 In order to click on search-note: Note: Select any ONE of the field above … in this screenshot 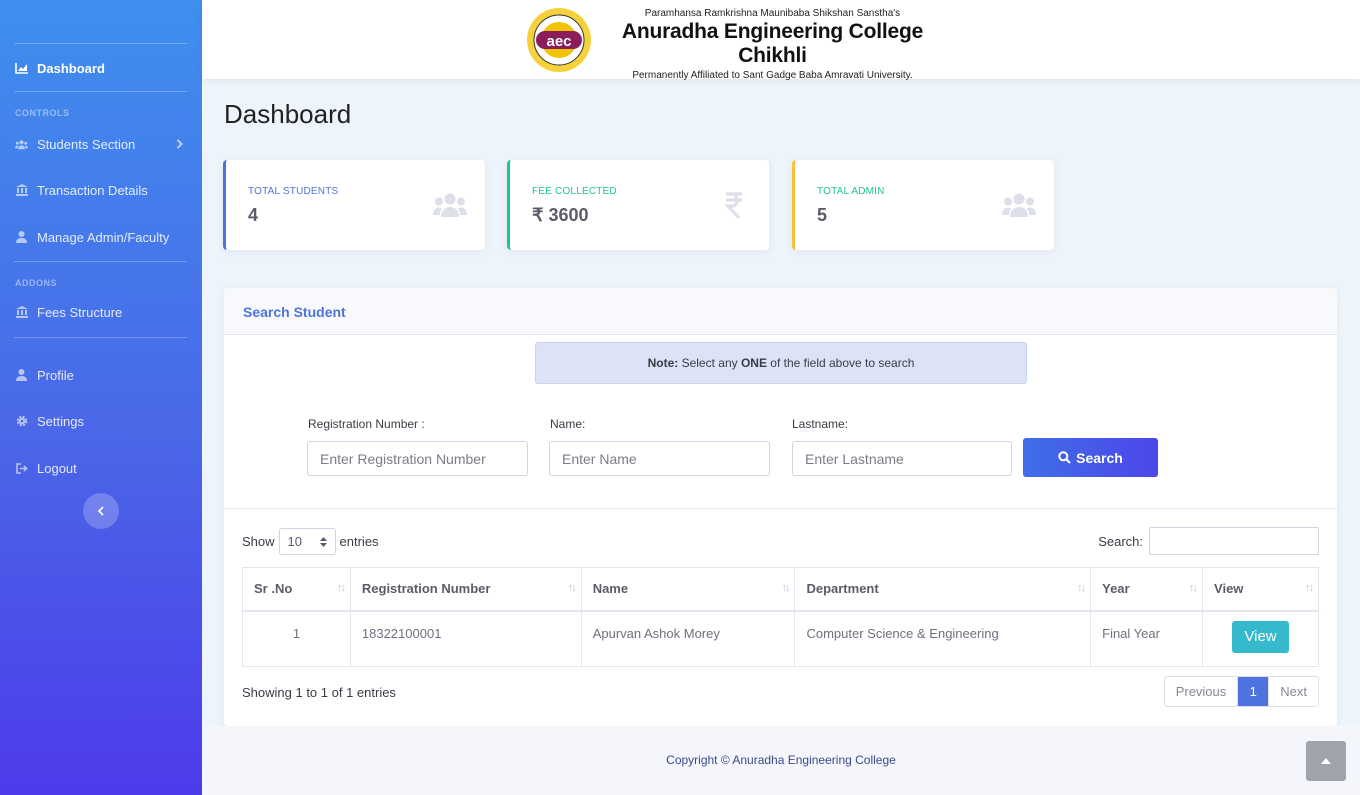, I will do `click(781, 363)`.